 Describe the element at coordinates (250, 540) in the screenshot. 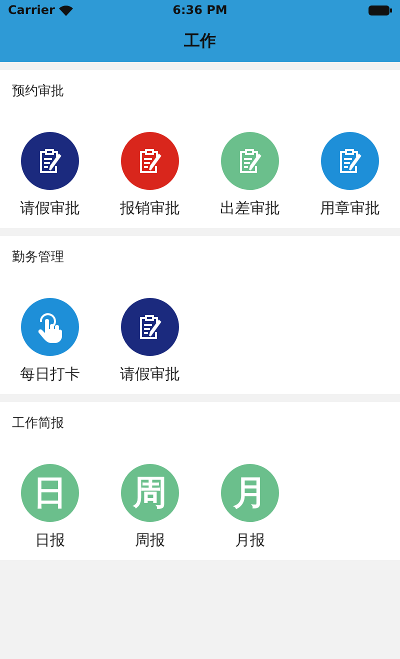

I see `app-label: 月报` at that location.